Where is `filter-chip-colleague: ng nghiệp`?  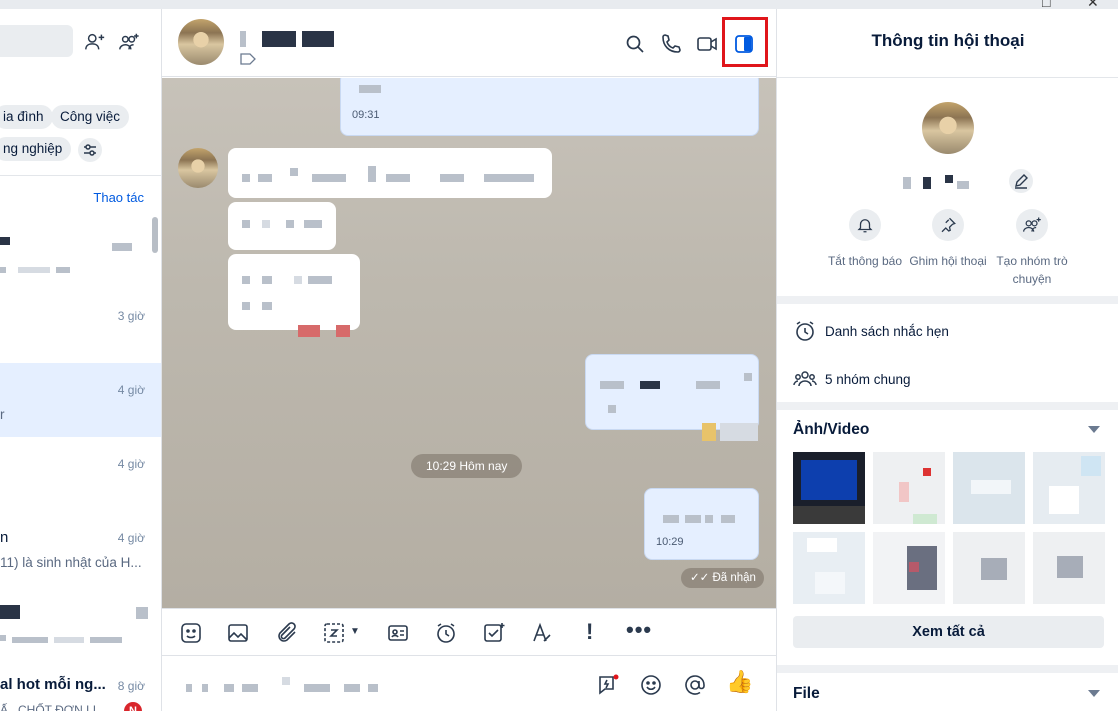
filter-chip-colleague: ng nghiệp is located at coordinates (36, 149).